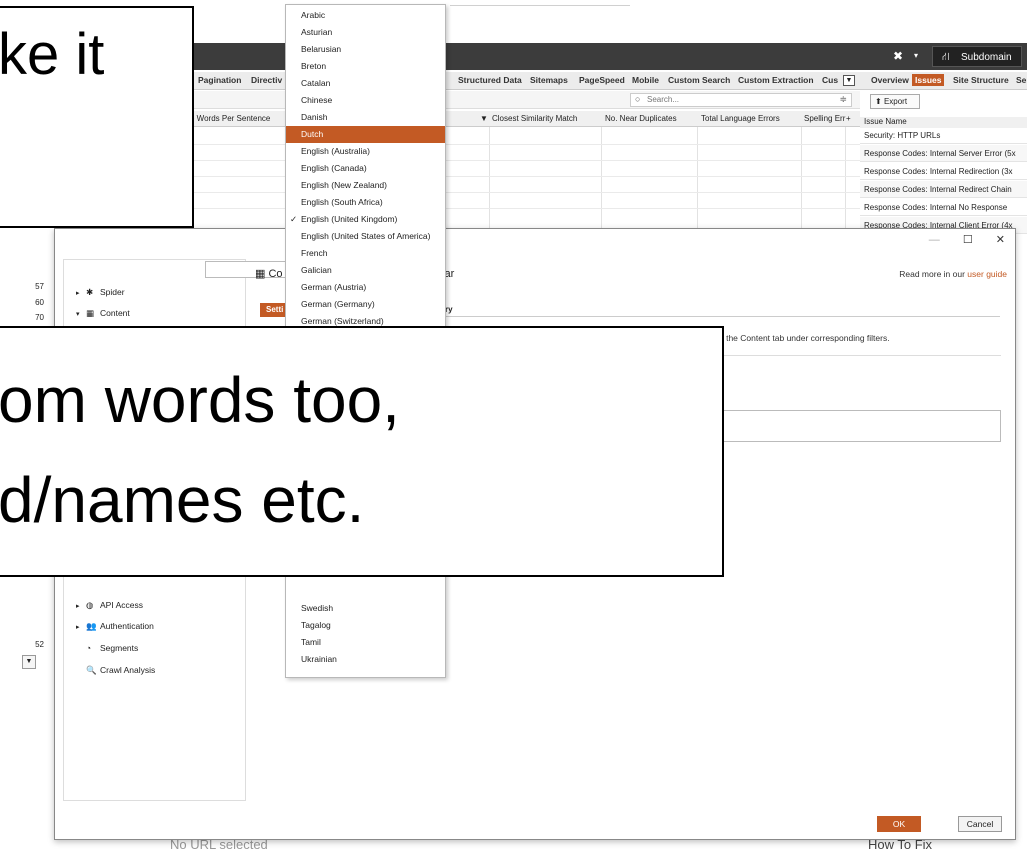 The height and width of the screenshot is (852, 1027). What do you see at coordinates (737, 99) in the screenshot?
I see `search-input` at bounding box center [737, 99].